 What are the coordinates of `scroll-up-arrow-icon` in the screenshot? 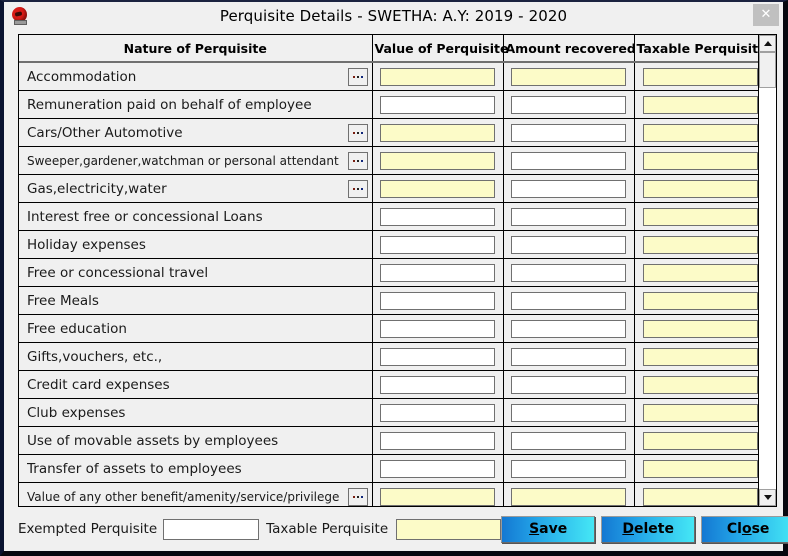 It's located at (767, 43).